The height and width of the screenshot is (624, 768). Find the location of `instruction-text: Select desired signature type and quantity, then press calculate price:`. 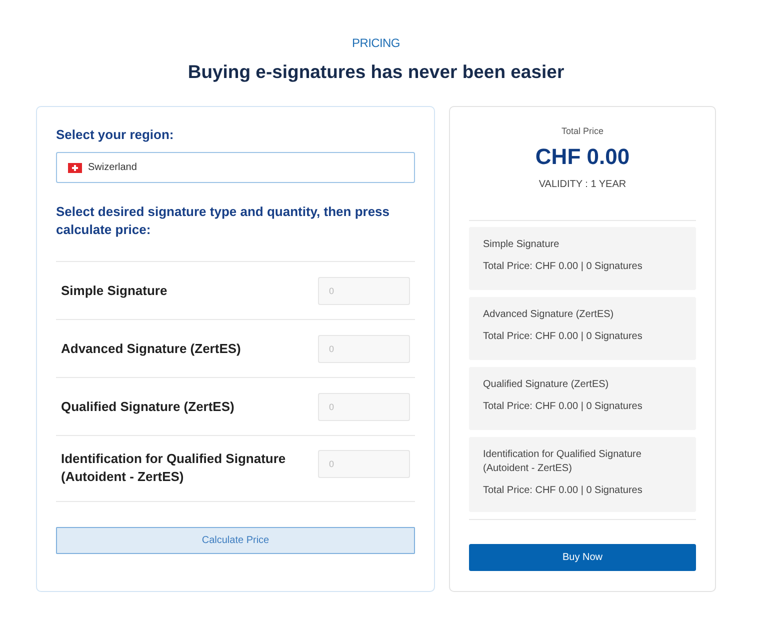

instruction-text: Select desired signature type and quantity, then press calculate price: is located at coordinates (223, 221).